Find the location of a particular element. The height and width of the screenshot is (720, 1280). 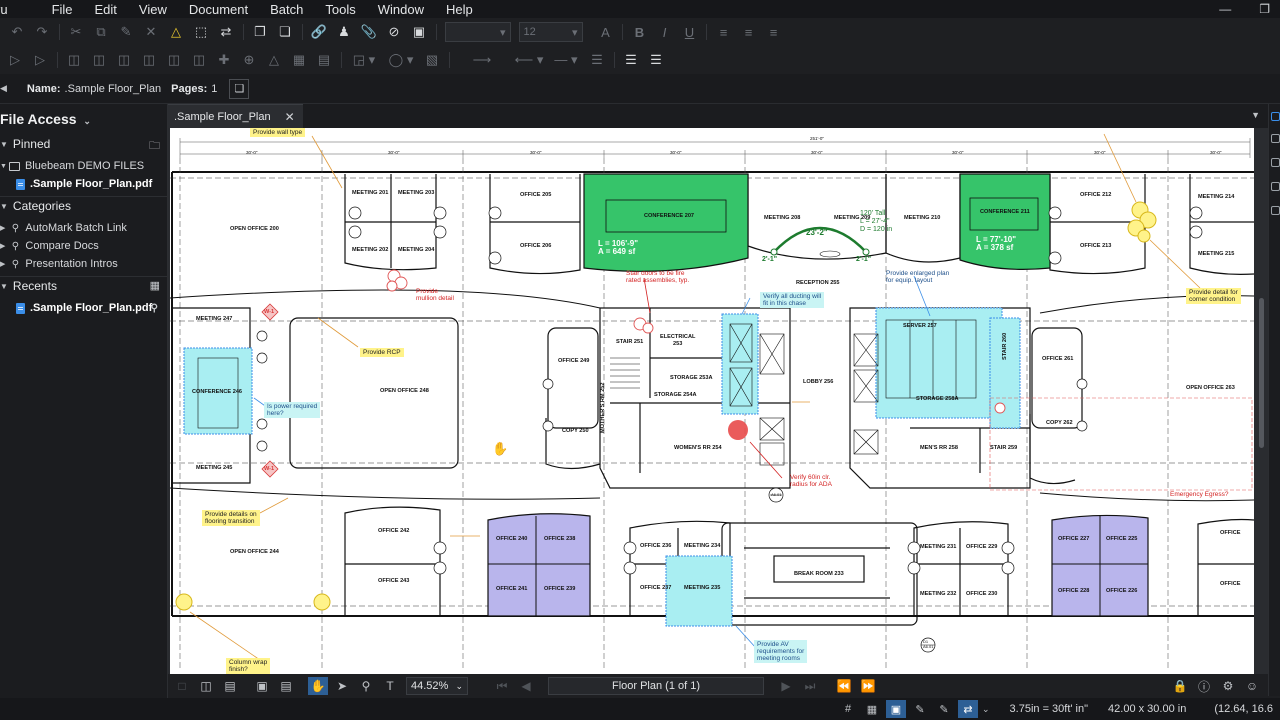

undo-icon: ↶ is located at coordinates (17, 32).